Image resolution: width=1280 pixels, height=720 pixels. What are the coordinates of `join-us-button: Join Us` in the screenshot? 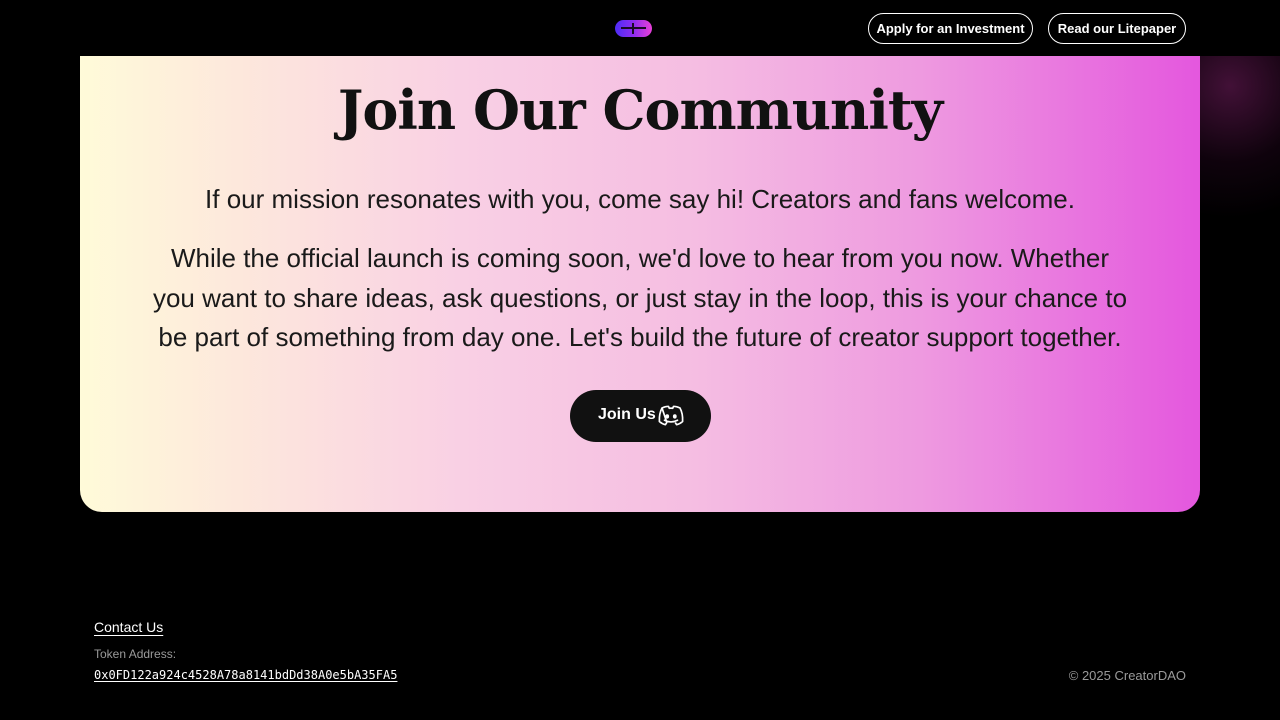 It's located at (640, 416).